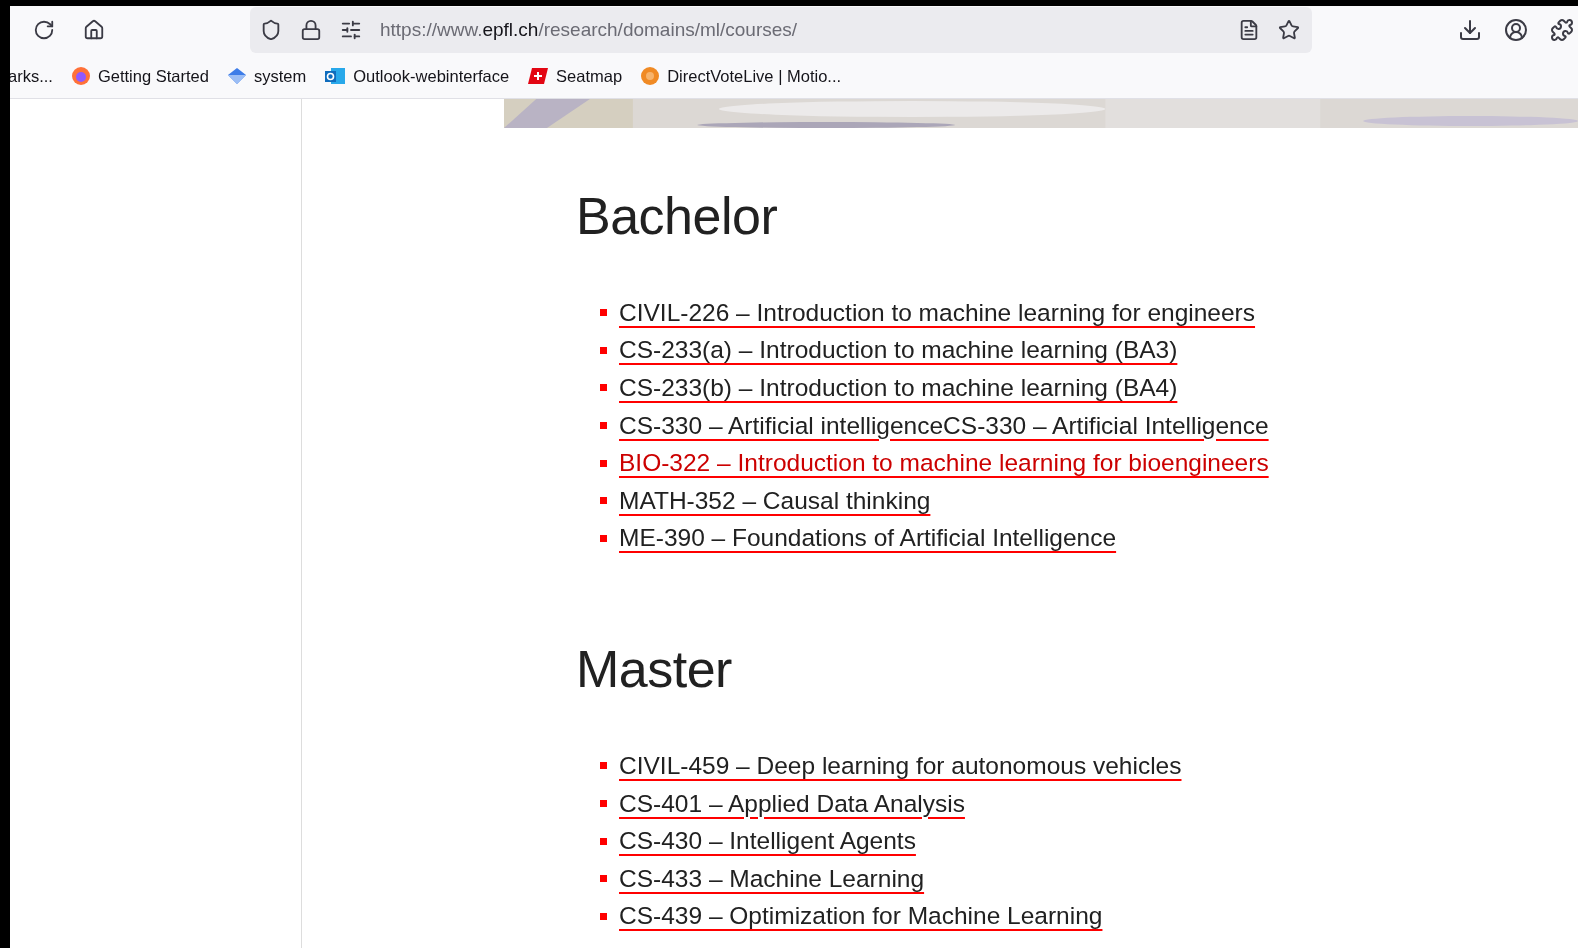  I want to click on permissions-icon, so click(351, 30).